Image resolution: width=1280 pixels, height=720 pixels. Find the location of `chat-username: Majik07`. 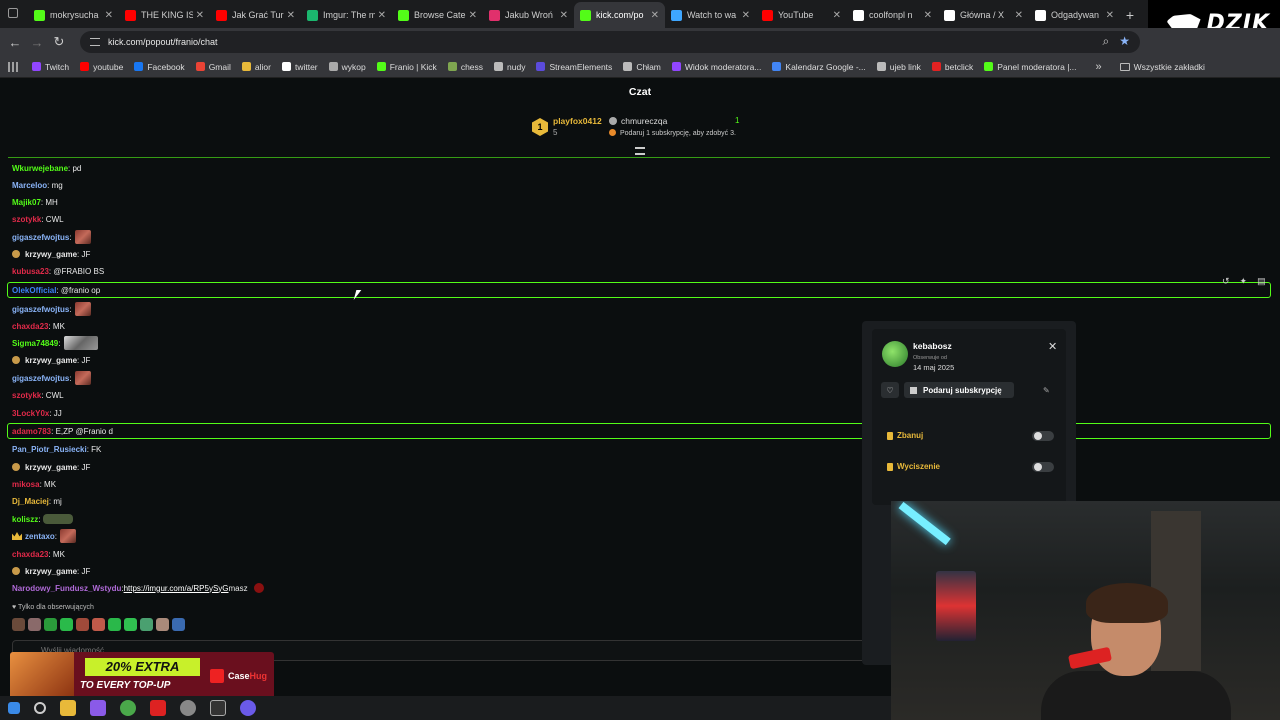

chat-username: Majik07 is located at coordinates (26, 202).